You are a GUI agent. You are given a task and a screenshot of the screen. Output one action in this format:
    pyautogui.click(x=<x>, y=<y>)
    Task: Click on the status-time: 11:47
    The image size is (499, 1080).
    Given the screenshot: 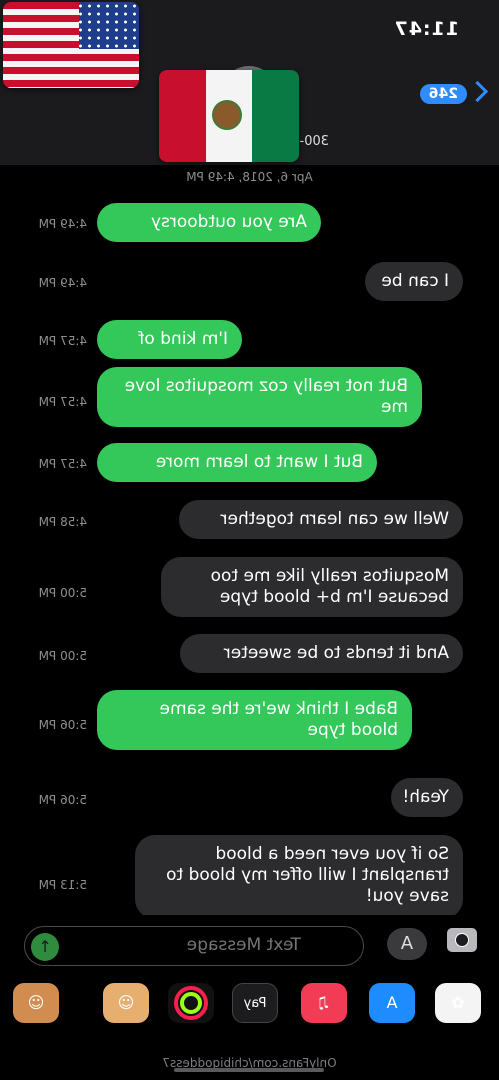 What is the action you would take?
    pyautogui.click(x=426, y=29)
    